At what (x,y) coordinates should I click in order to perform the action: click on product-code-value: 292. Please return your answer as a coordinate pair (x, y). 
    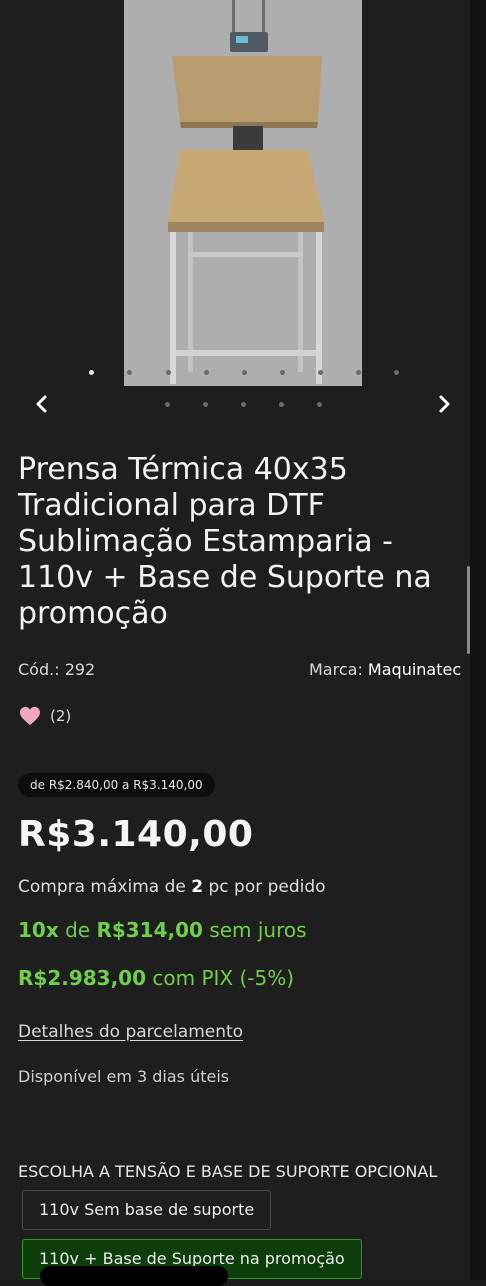
    Looking at the image, I should click on (80, 669).